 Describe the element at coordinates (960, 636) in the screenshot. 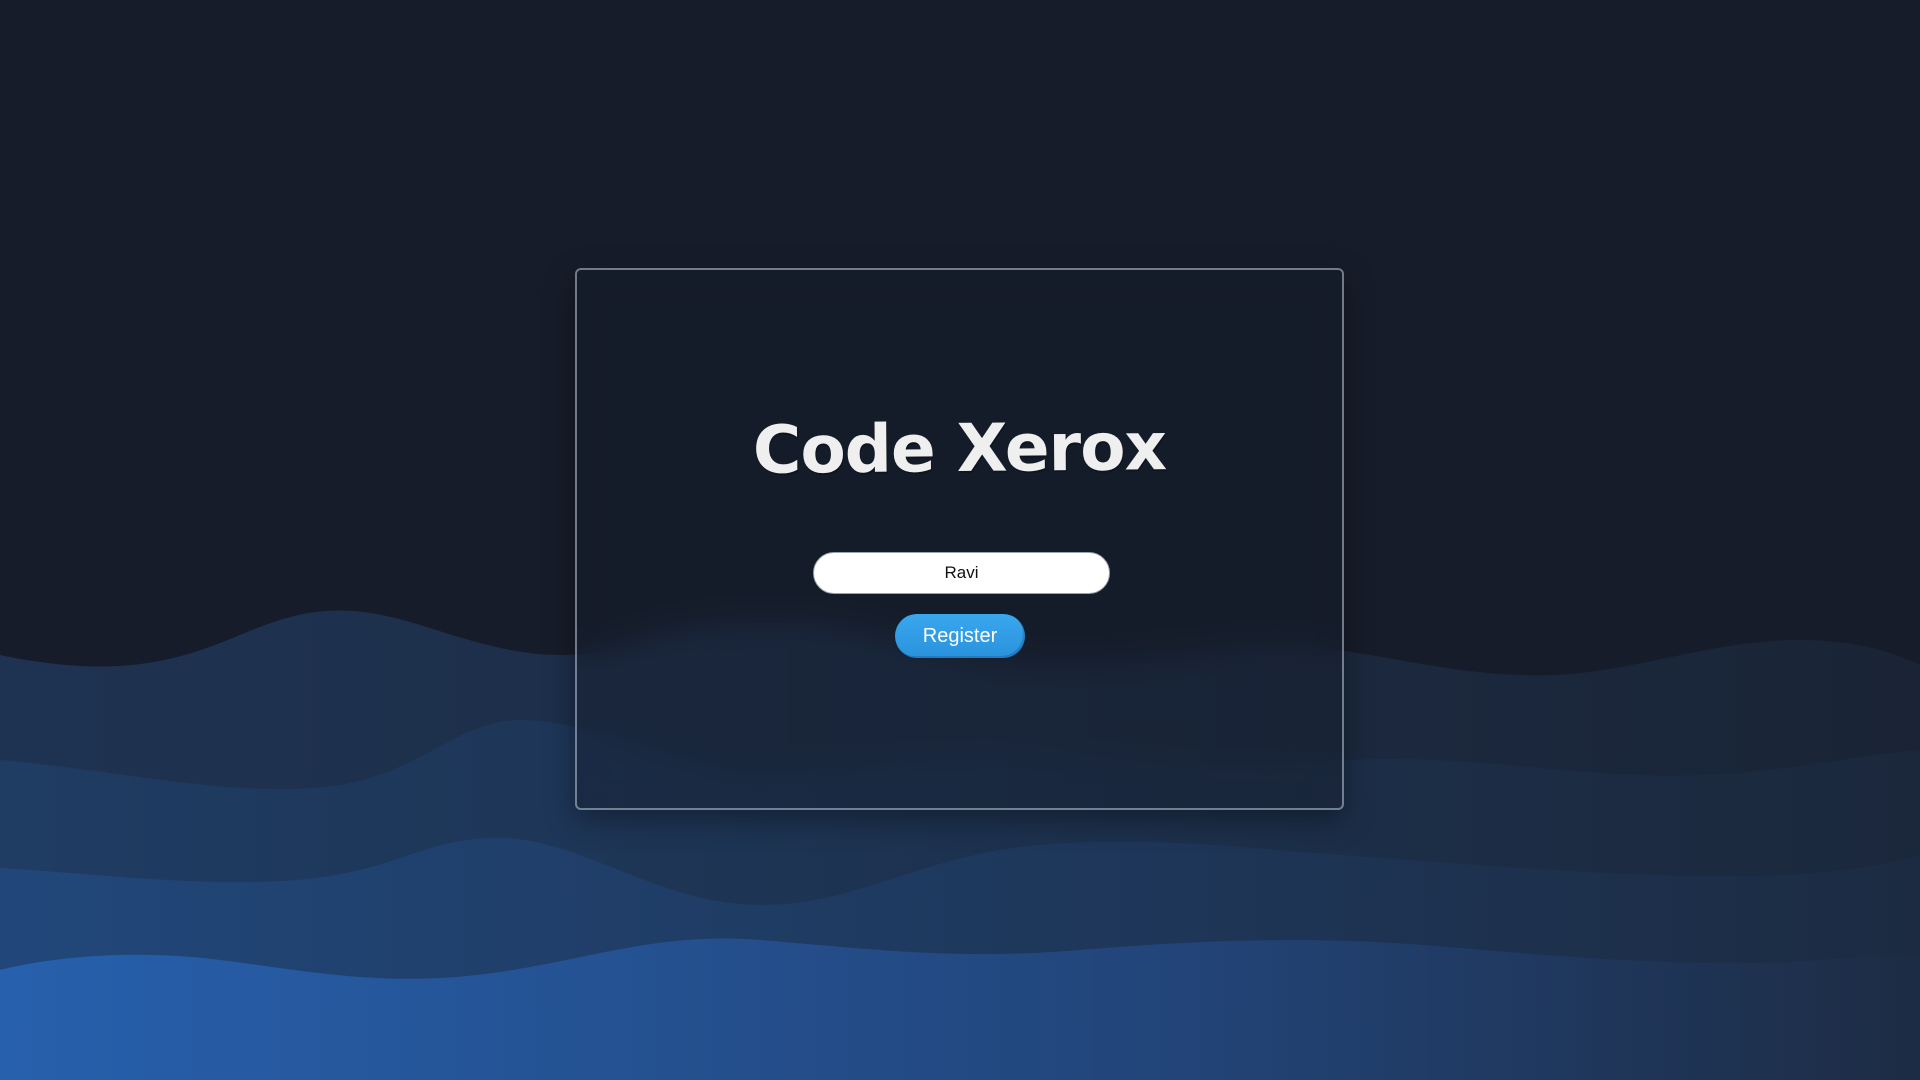

I see `register-button: Register` at that location.